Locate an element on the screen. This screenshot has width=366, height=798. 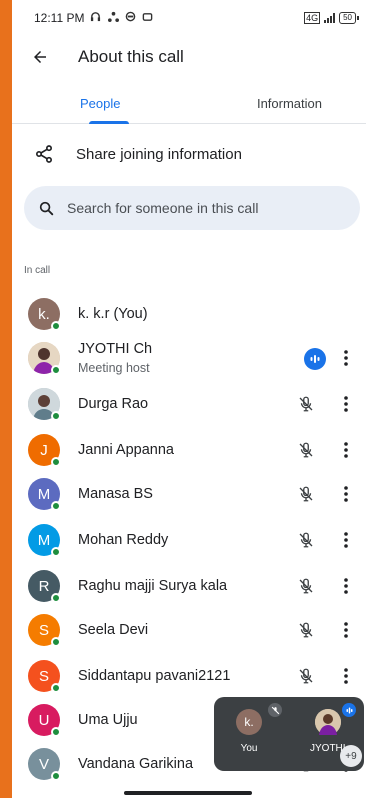
tab-people: People is located at coordinates (109, 104).